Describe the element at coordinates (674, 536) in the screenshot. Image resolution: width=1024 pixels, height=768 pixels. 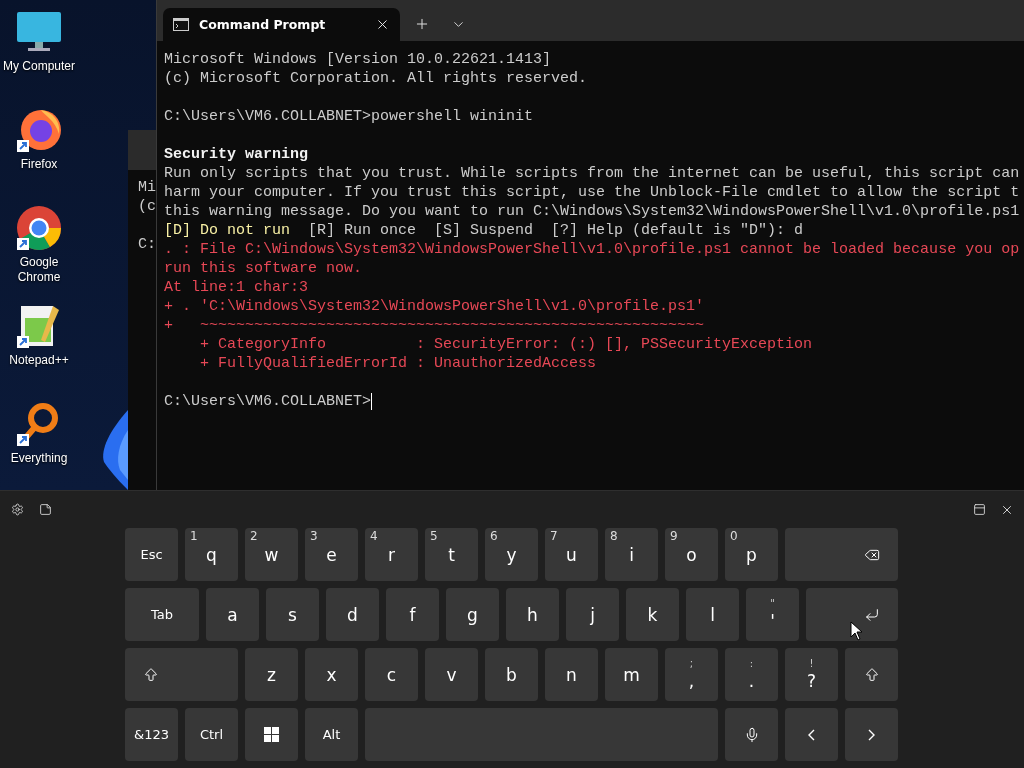
I see `key-hint: 9` at that location.